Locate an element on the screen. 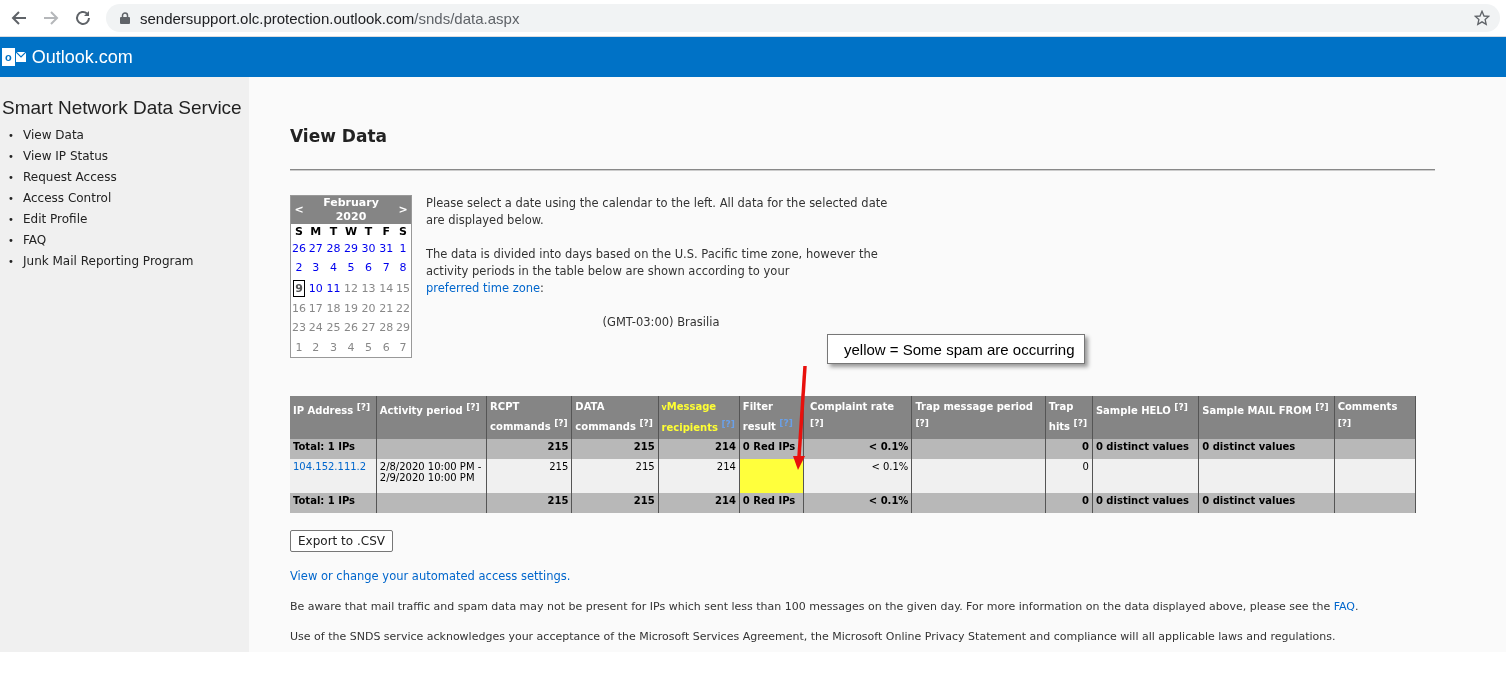  page-title: View Data is located at coordinates (339, 136).